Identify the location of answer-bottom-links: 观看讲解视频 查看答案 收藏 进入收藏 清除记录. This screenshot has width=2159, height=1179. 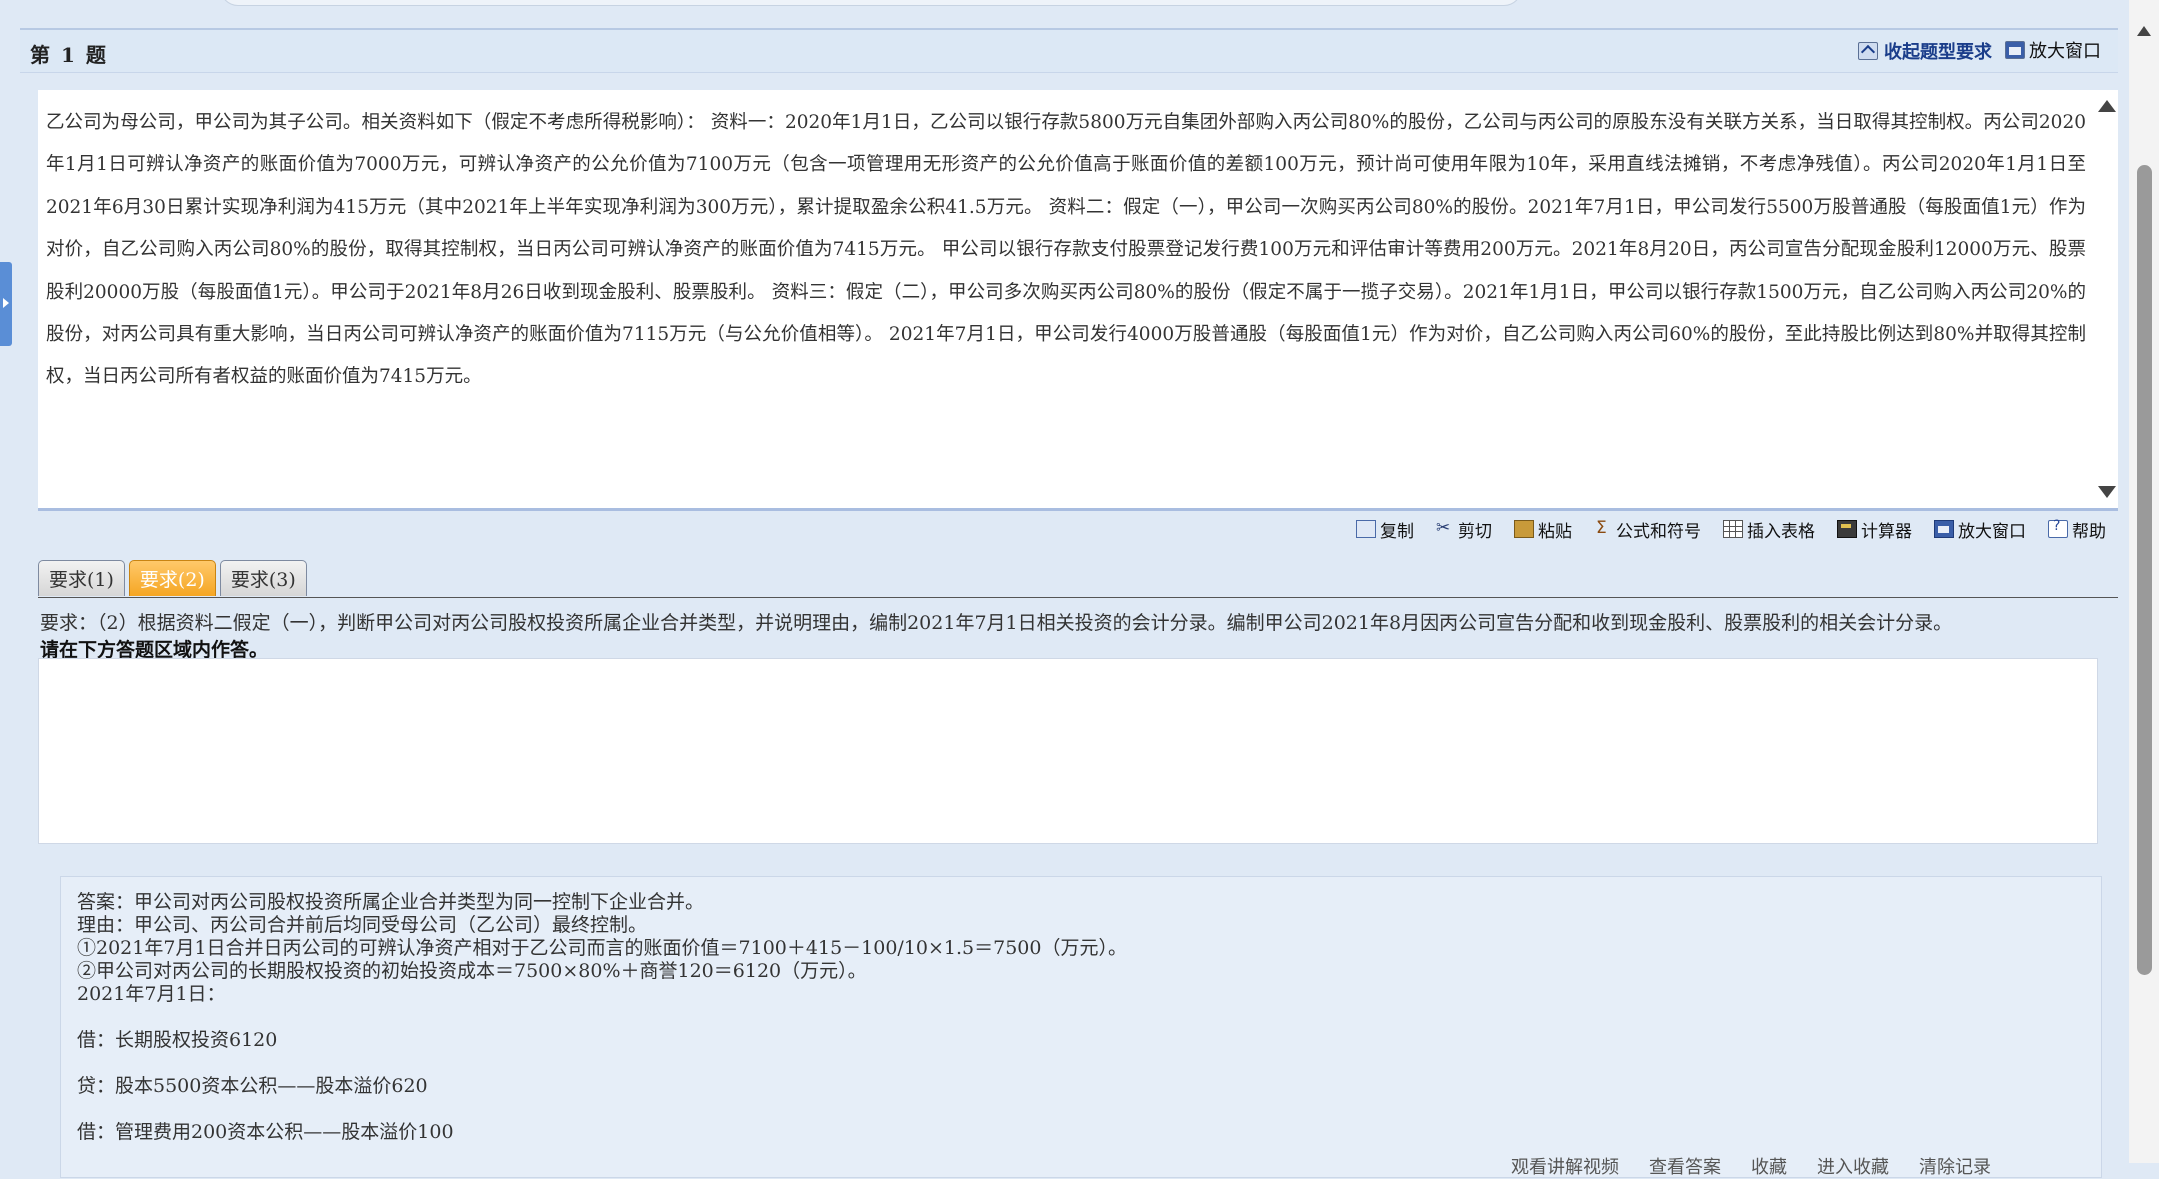
(1751, 1166).